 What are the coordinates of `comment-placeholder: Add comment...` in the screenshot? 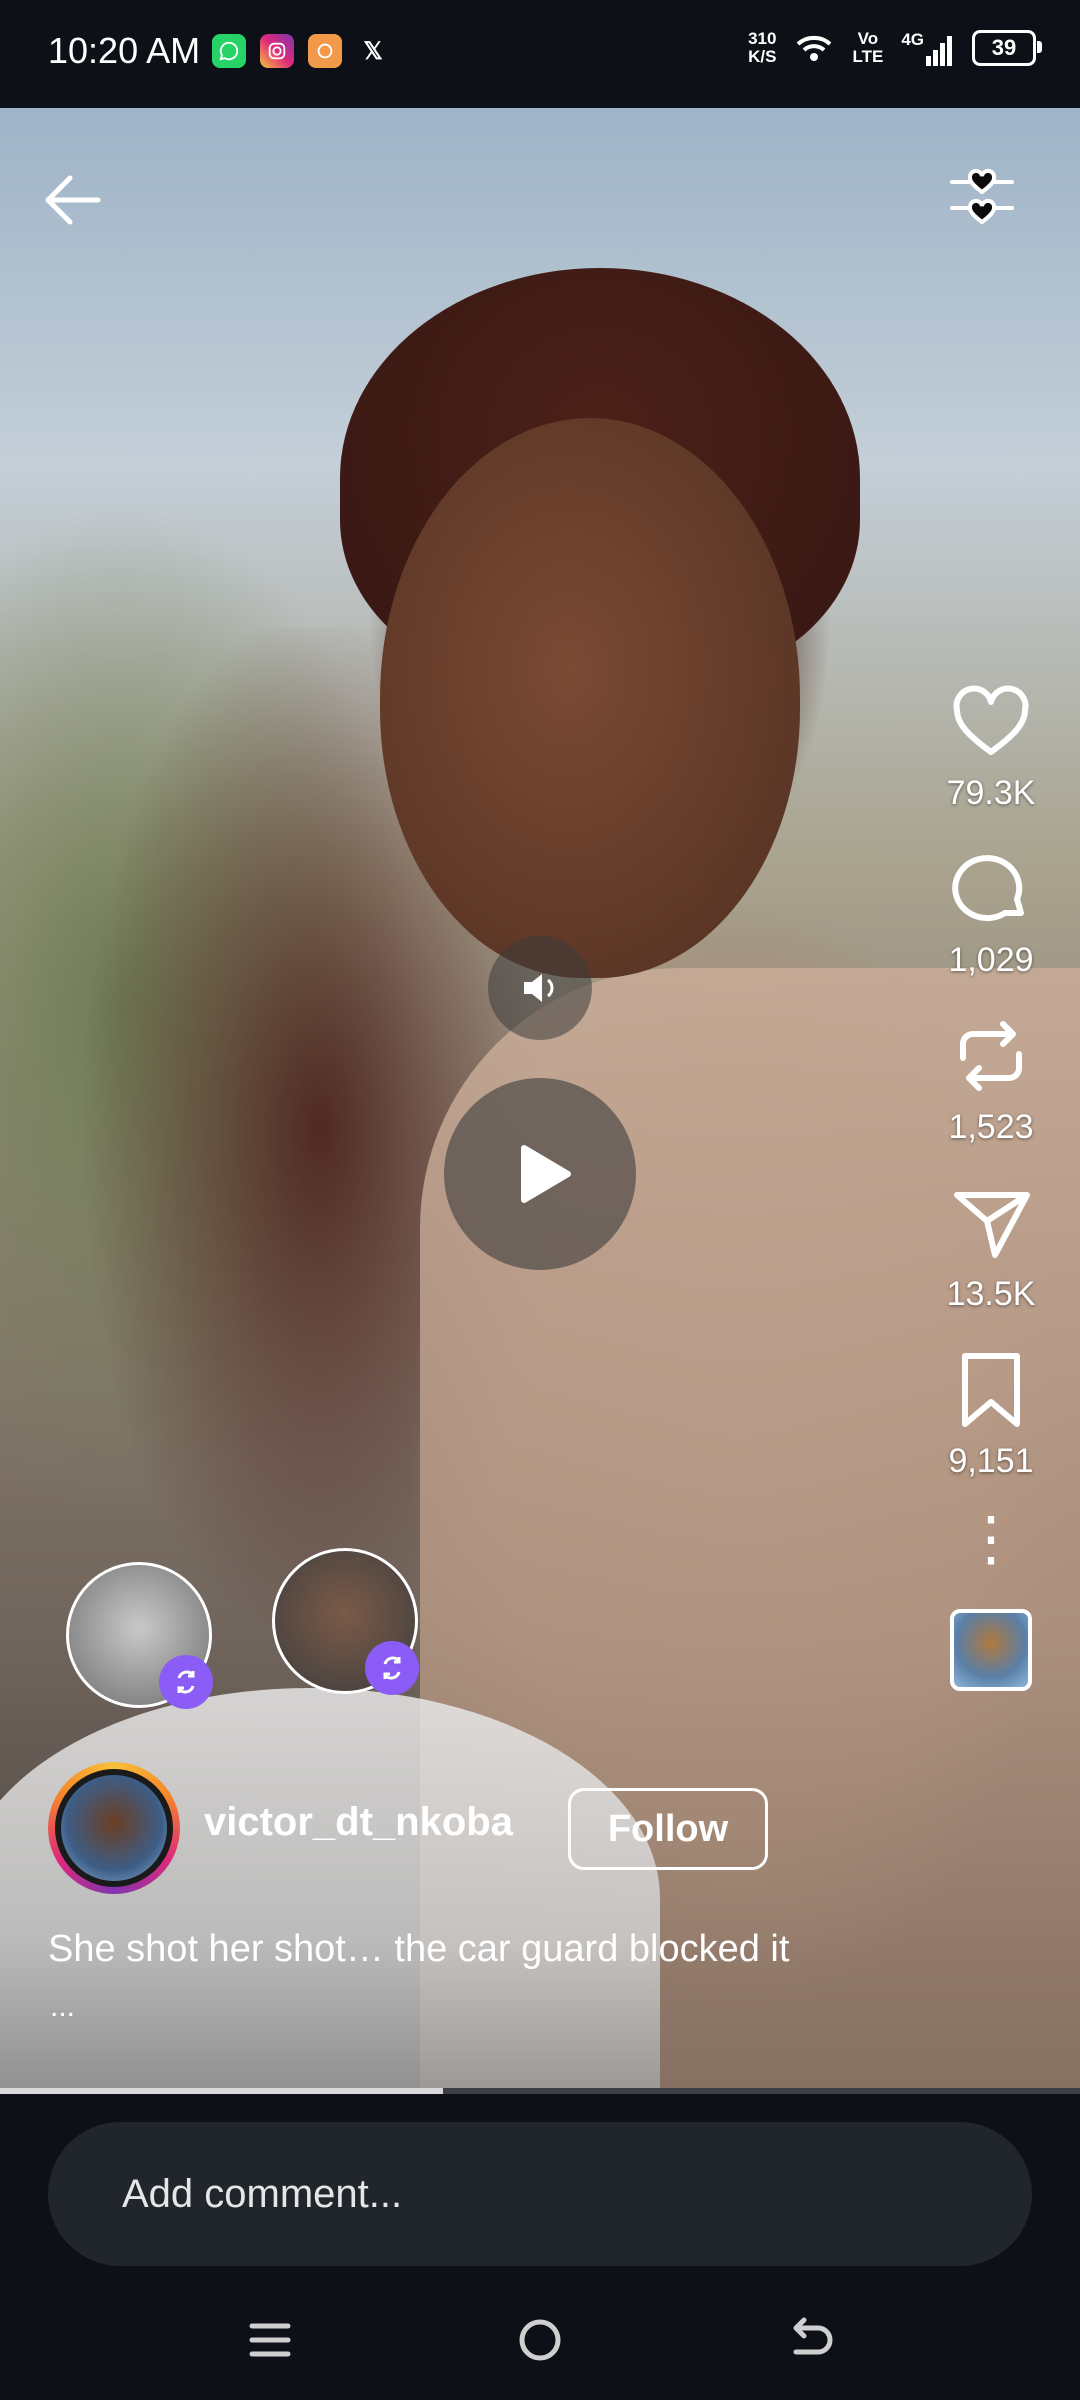 It's located at (262, 2193).